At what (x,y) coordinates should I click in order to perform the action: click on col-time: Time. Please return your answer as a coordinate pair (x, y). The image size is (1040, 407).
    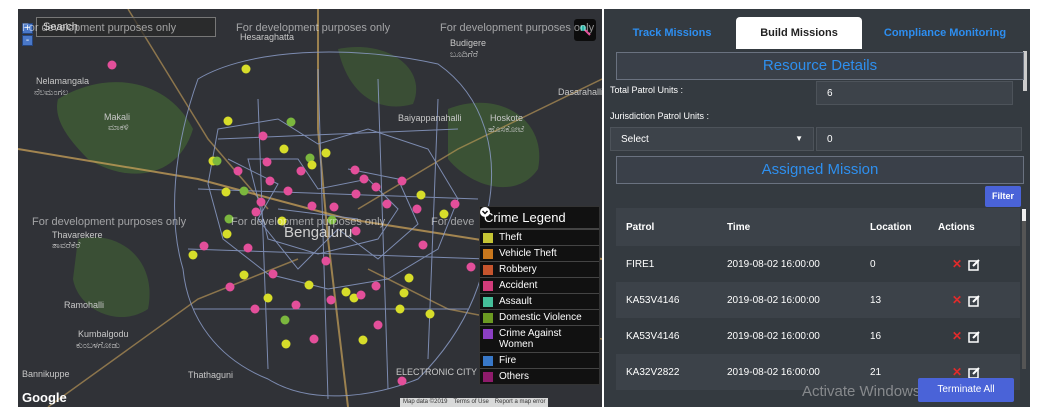
    Looking at the image, I should click on (739, 227).